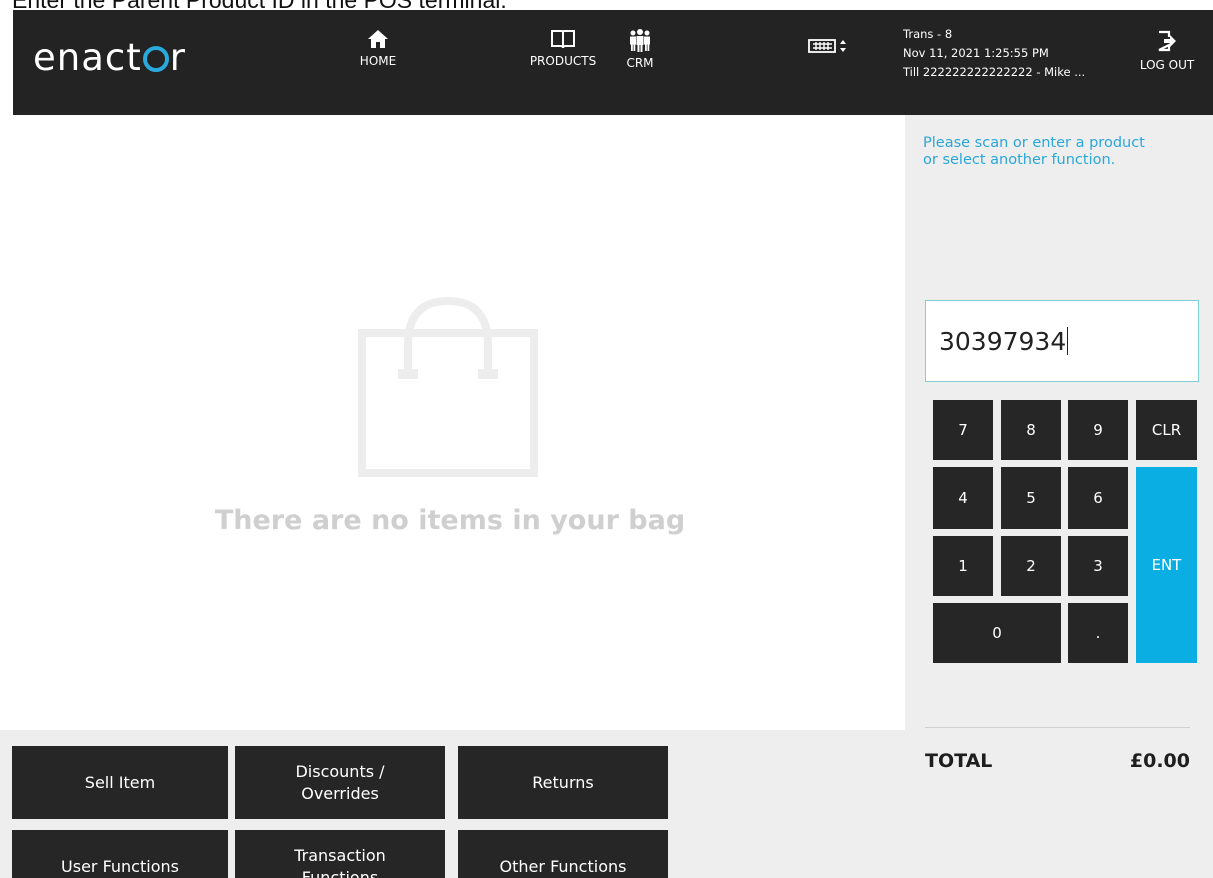 Image resolution: width=1213 pixels, height=878 pixels. Describe the element at coordinates (963, 430) in the screenshot. I see `key-7: 7` at that location.